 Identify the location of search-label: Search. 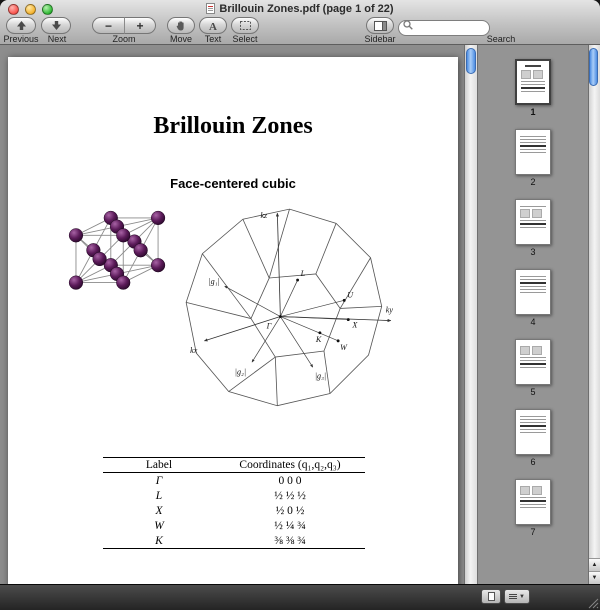
(501, 39).